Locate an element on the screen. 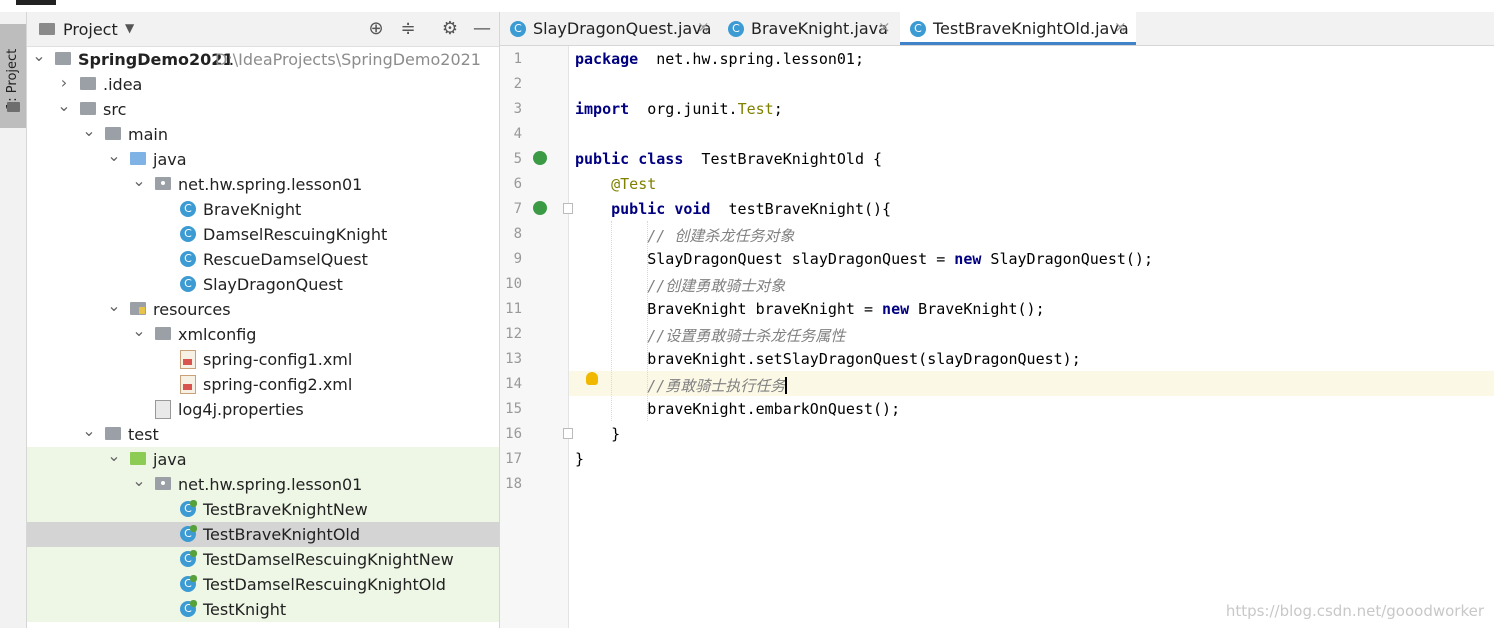 Image resolution: width=1494 pixels, height=628 pixels. folder-icon is located at coordinates (113, 133).